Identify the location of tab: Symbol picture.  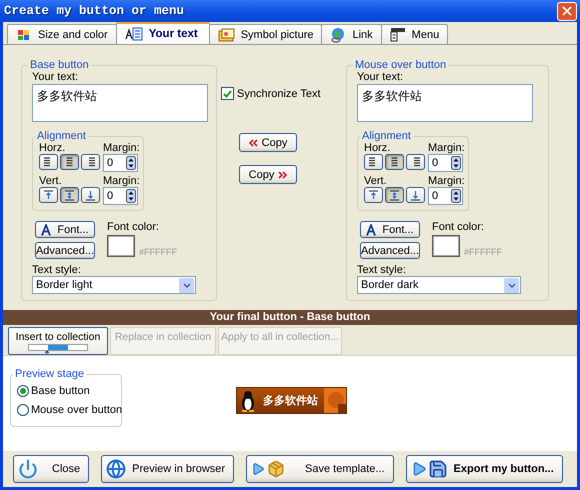
(265, 34).